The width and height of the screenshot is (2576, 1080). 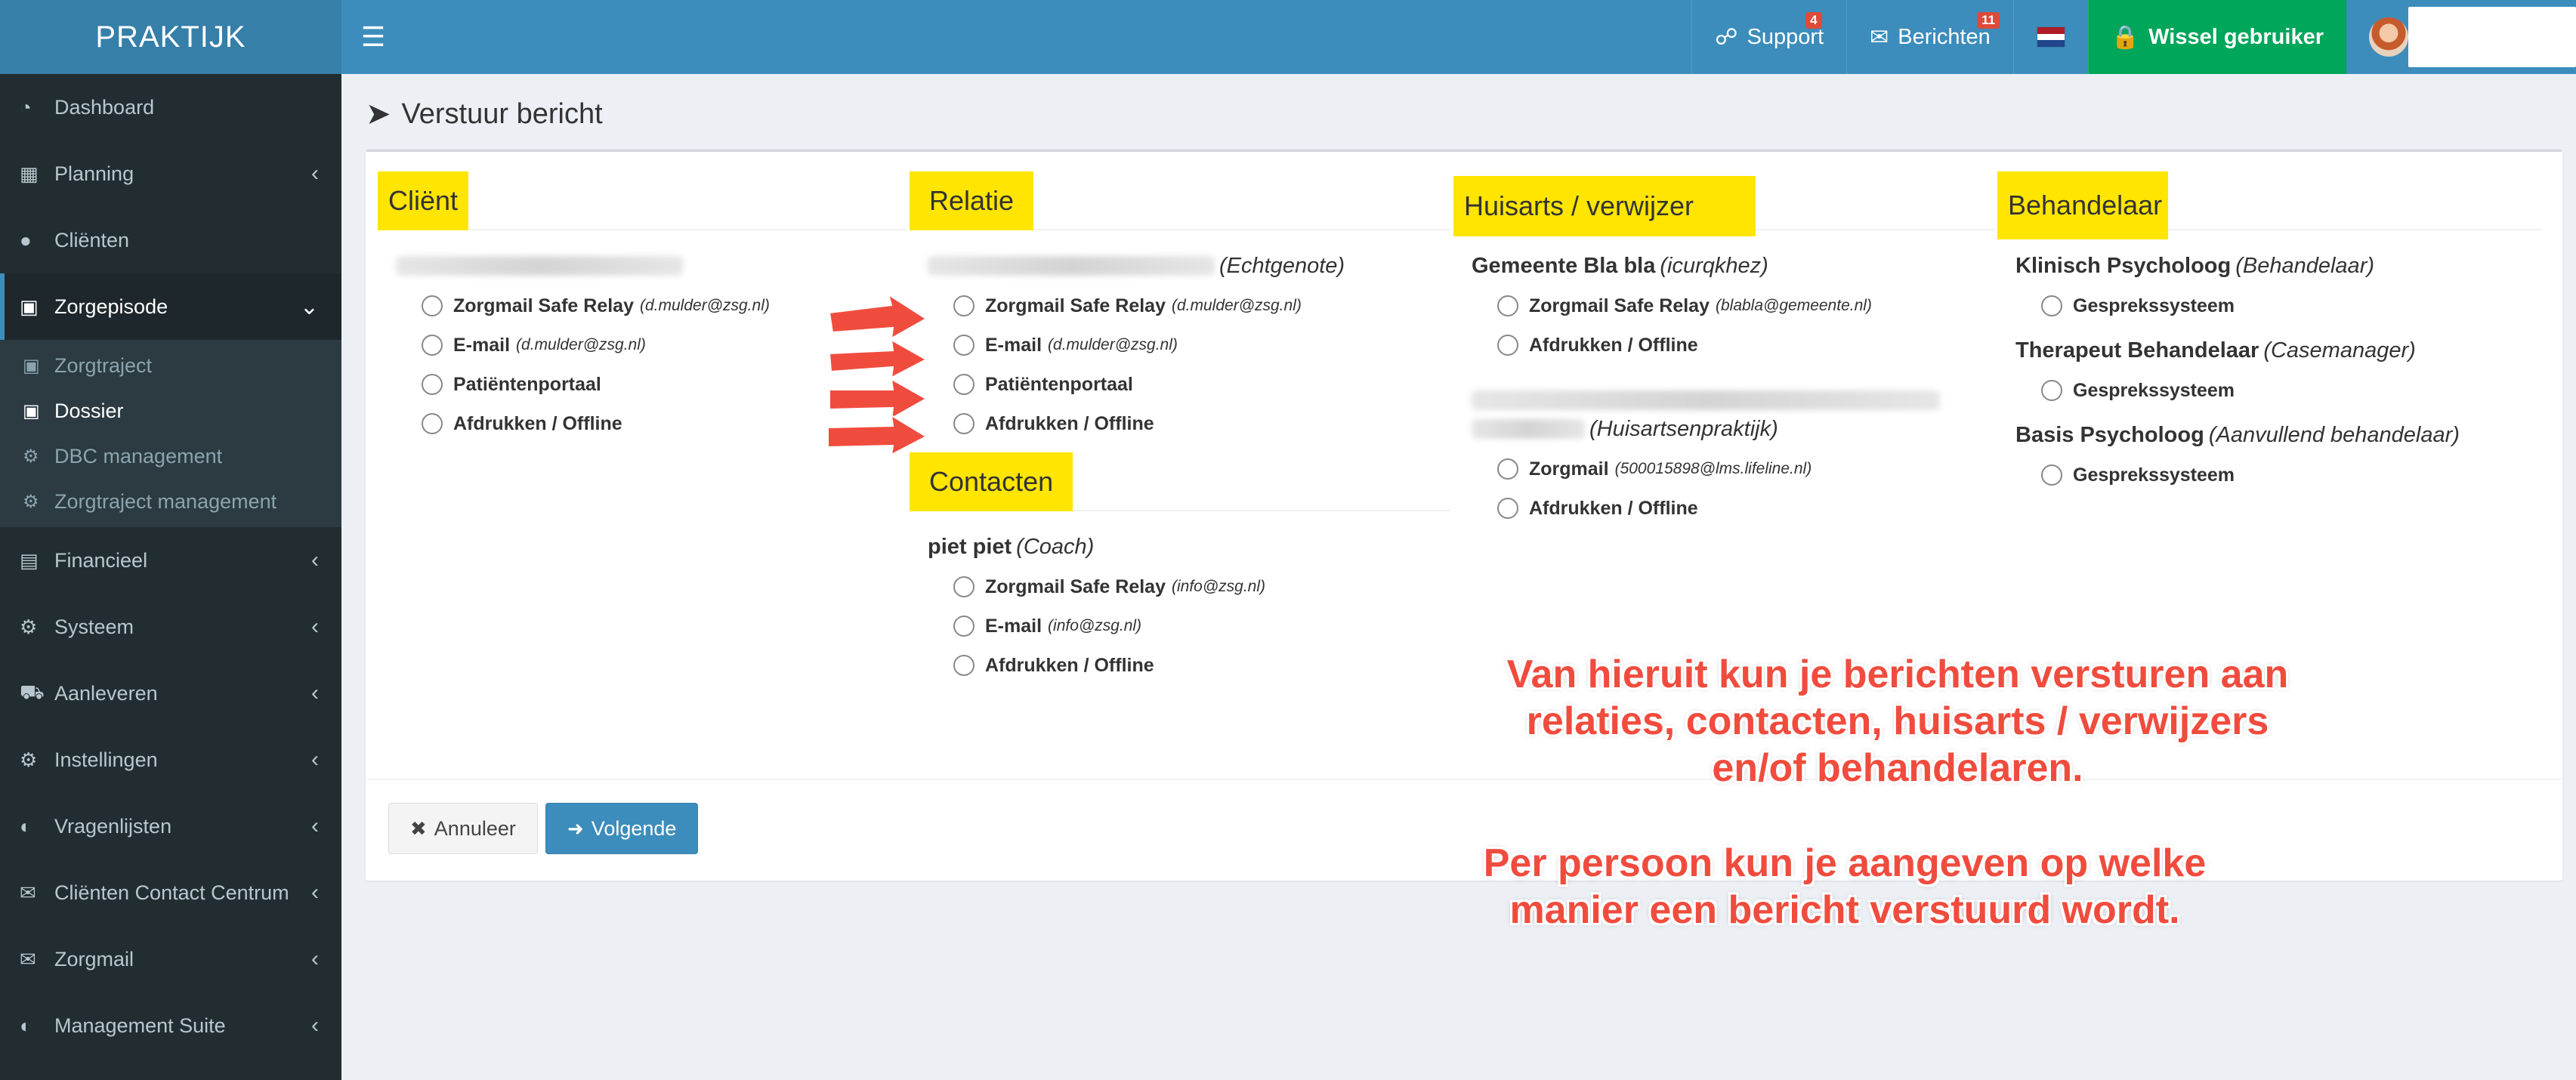 What do you see at coordinates (1201, 666) in the screenshot?
I see `contact-option-print: Afdrukken / Offline` at bounding box center [1201, 666].